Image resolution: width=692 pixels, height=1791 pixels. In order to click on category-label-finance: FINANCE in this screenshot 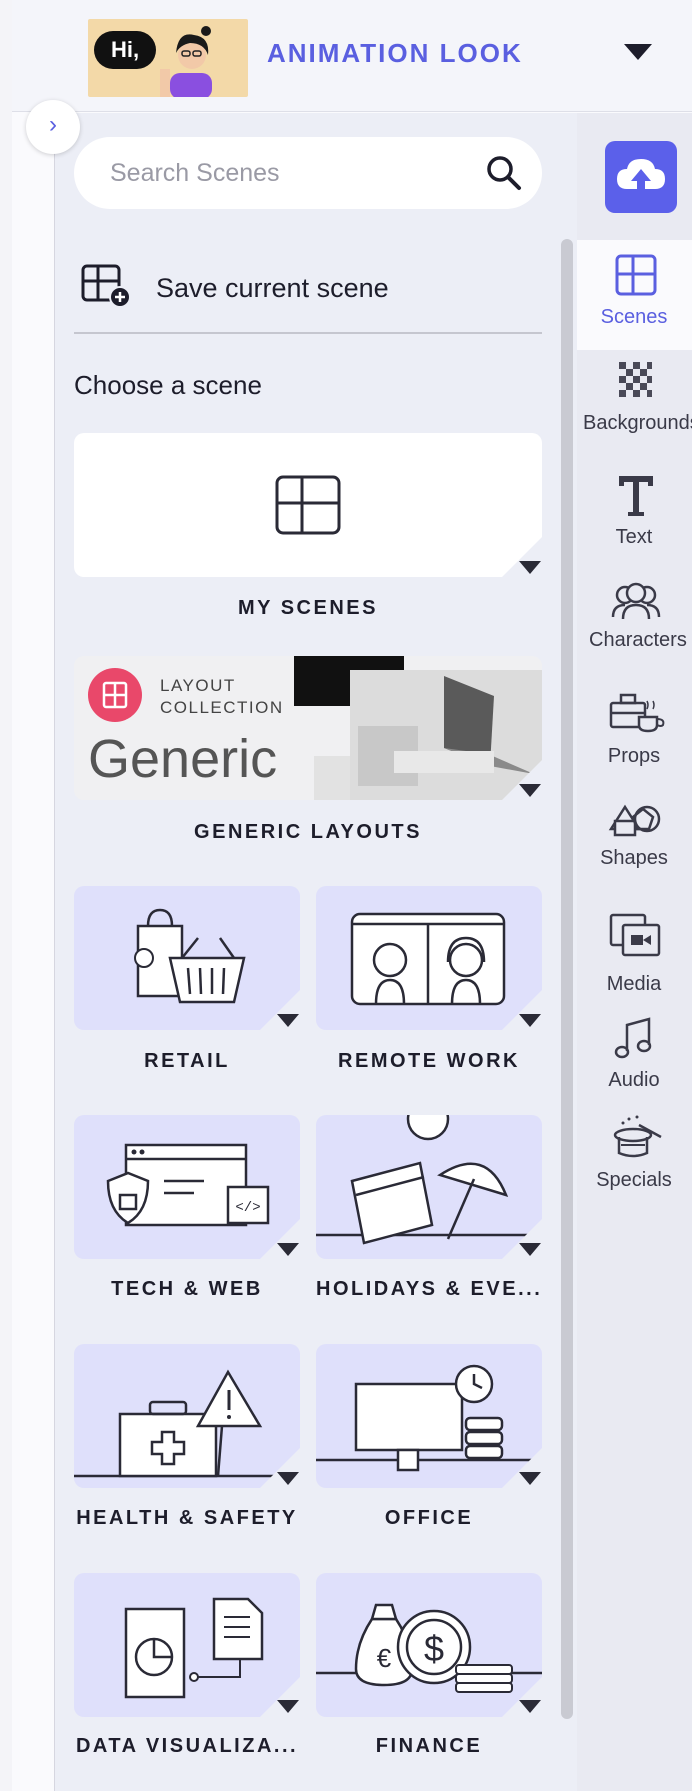, I will do `click(429, 1746)`.